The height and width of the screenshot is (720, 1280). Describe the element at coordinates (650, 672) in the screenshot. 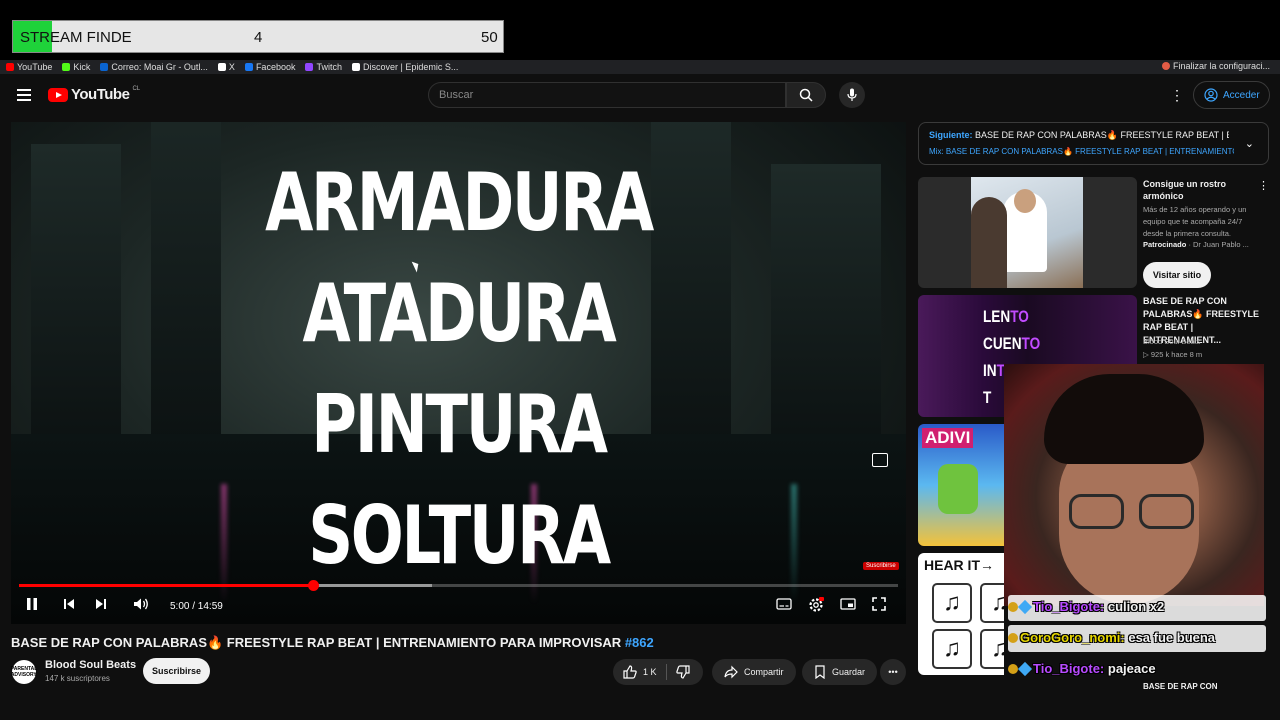

I see `like-count: 1 K` at that location.